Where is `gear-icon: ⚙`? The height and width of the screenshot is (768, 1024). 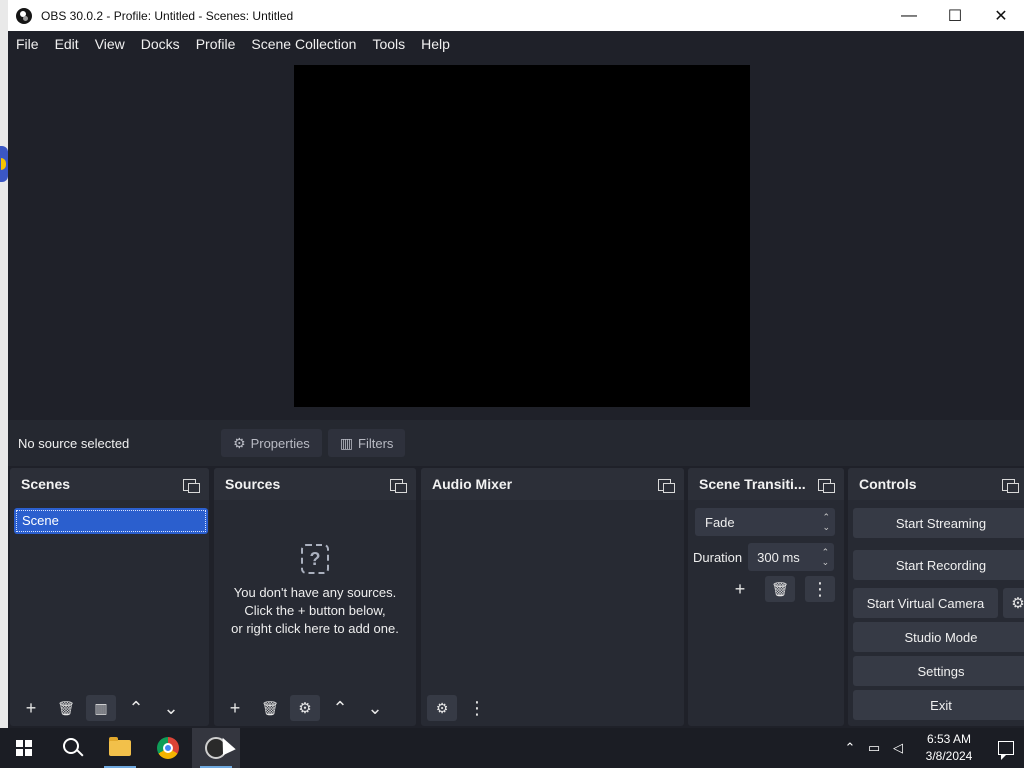 gear-icon: ⚙ is located at coordinates (239, 442).